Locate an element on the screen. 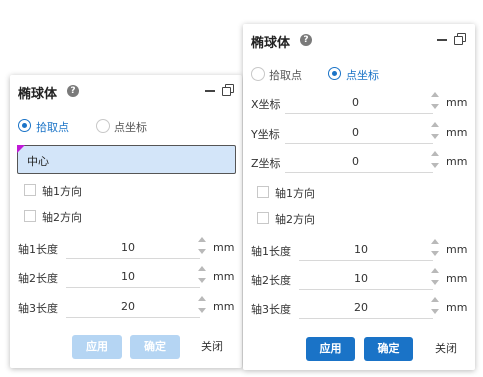 Image resolution: width=483 pixels, height=377 pixels. field-axis3-length: 轴3长度 20 mm is located at coordinates (361, 308).